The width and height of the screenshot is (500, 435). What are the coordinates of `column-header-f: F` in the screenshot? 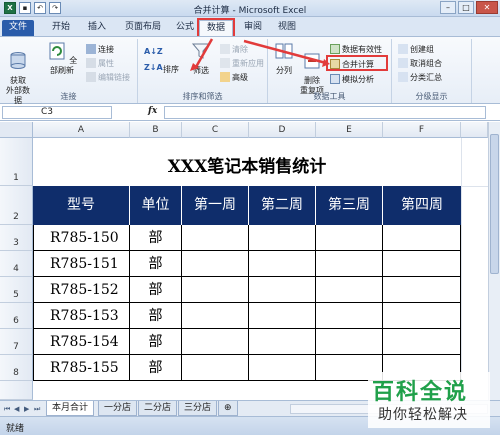 It's located at (422, 130).